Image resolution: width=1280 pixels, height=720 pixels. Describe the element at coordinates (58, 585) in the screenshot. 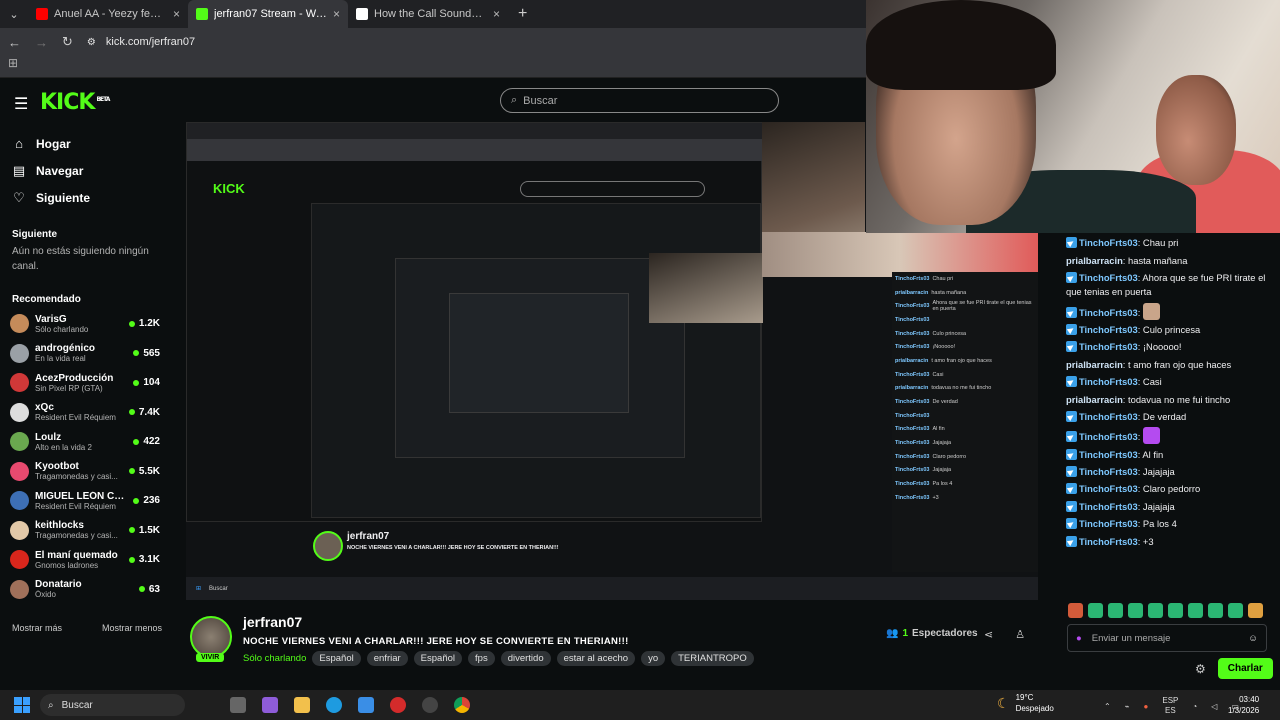

I see `channel-name: Donatario` at that location.